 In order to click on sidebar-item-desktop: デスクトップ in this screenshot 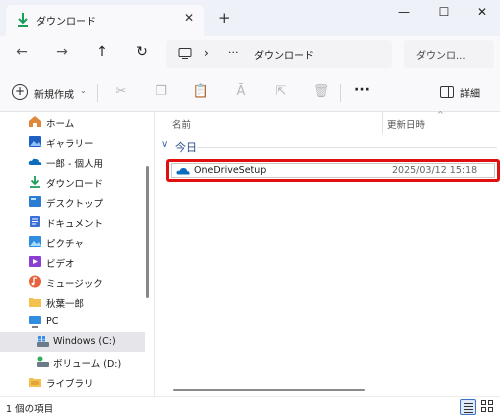, I will do `click(72, 202)`.